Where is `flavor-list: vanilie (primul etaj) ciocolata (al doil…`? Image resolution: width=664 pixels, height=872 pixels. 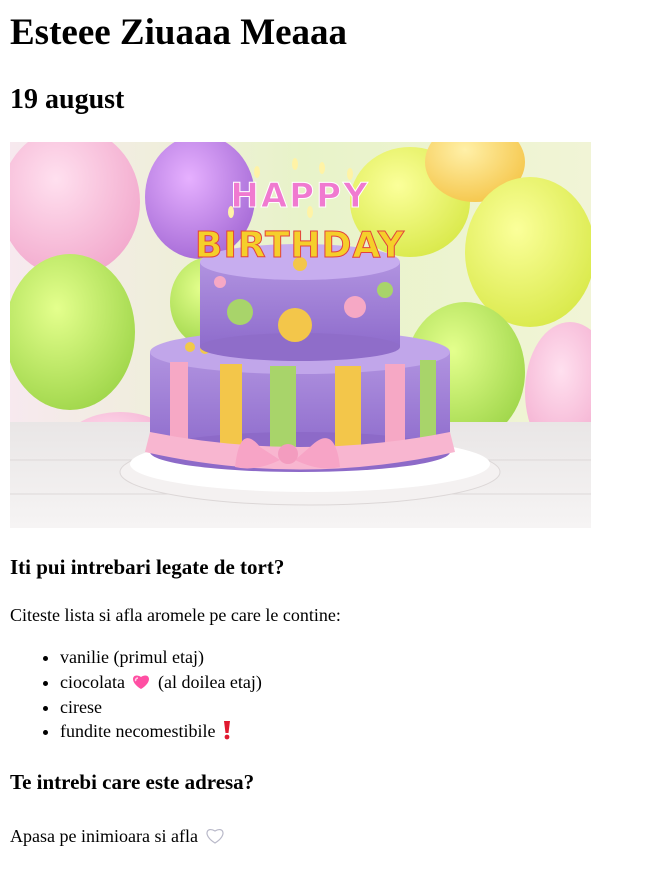 flavor-list: vanilie (primul etaj) ciocolata (al doil… is located at coordinates (141, 695).